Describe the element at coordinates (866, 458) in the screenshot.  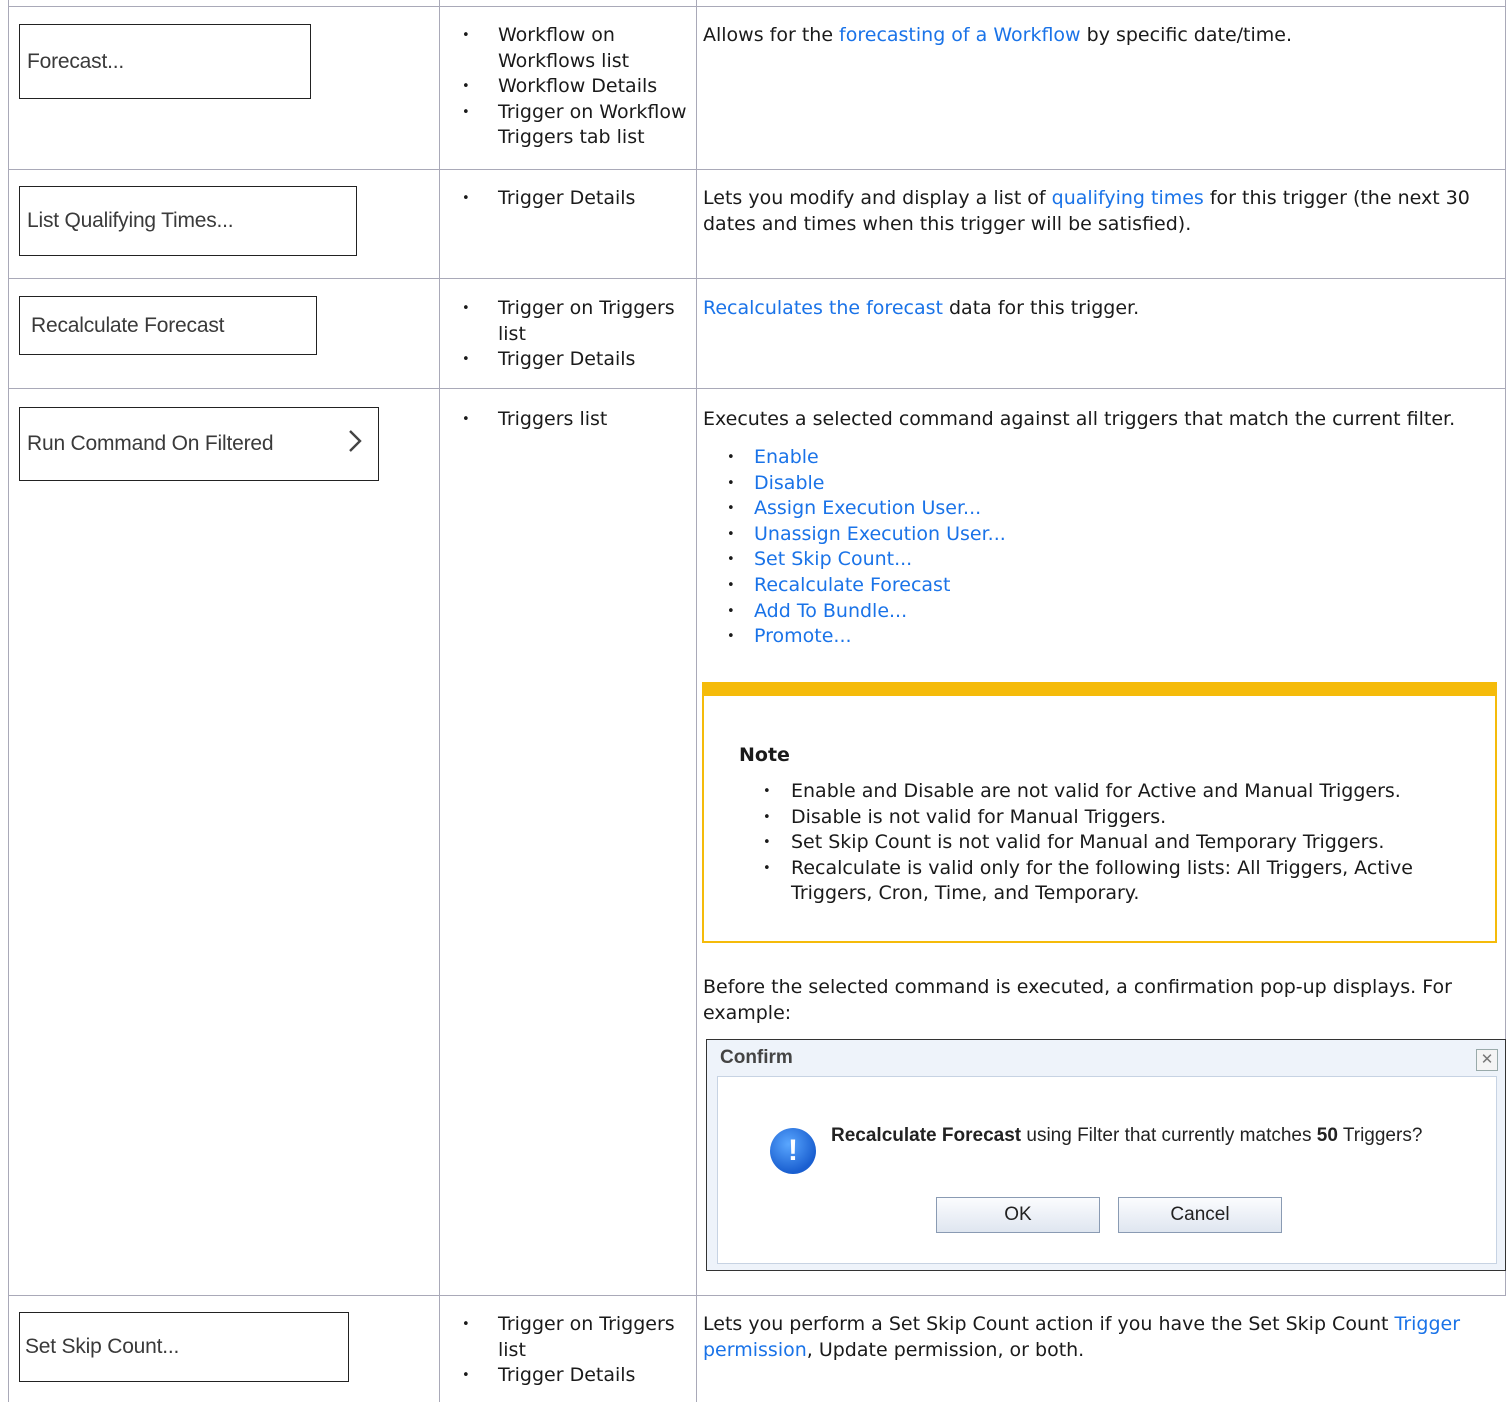
I see `command-link-enable: Enable` at that location.